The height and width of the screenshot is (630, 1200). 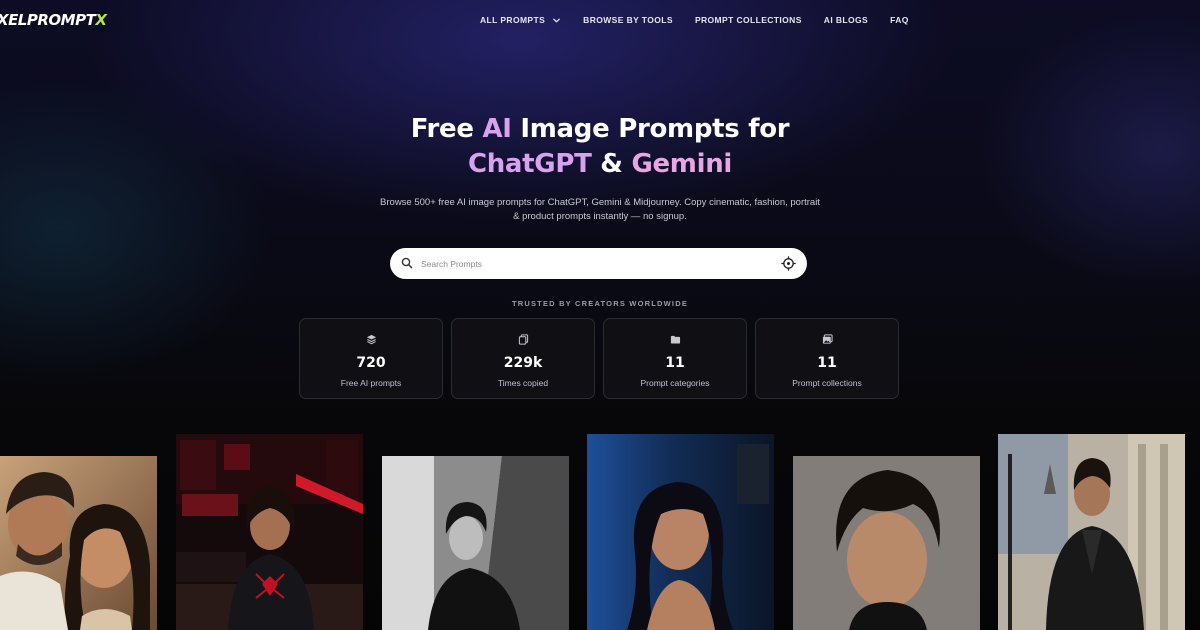 I want to click on search-bar, so click(x=598, y=263).